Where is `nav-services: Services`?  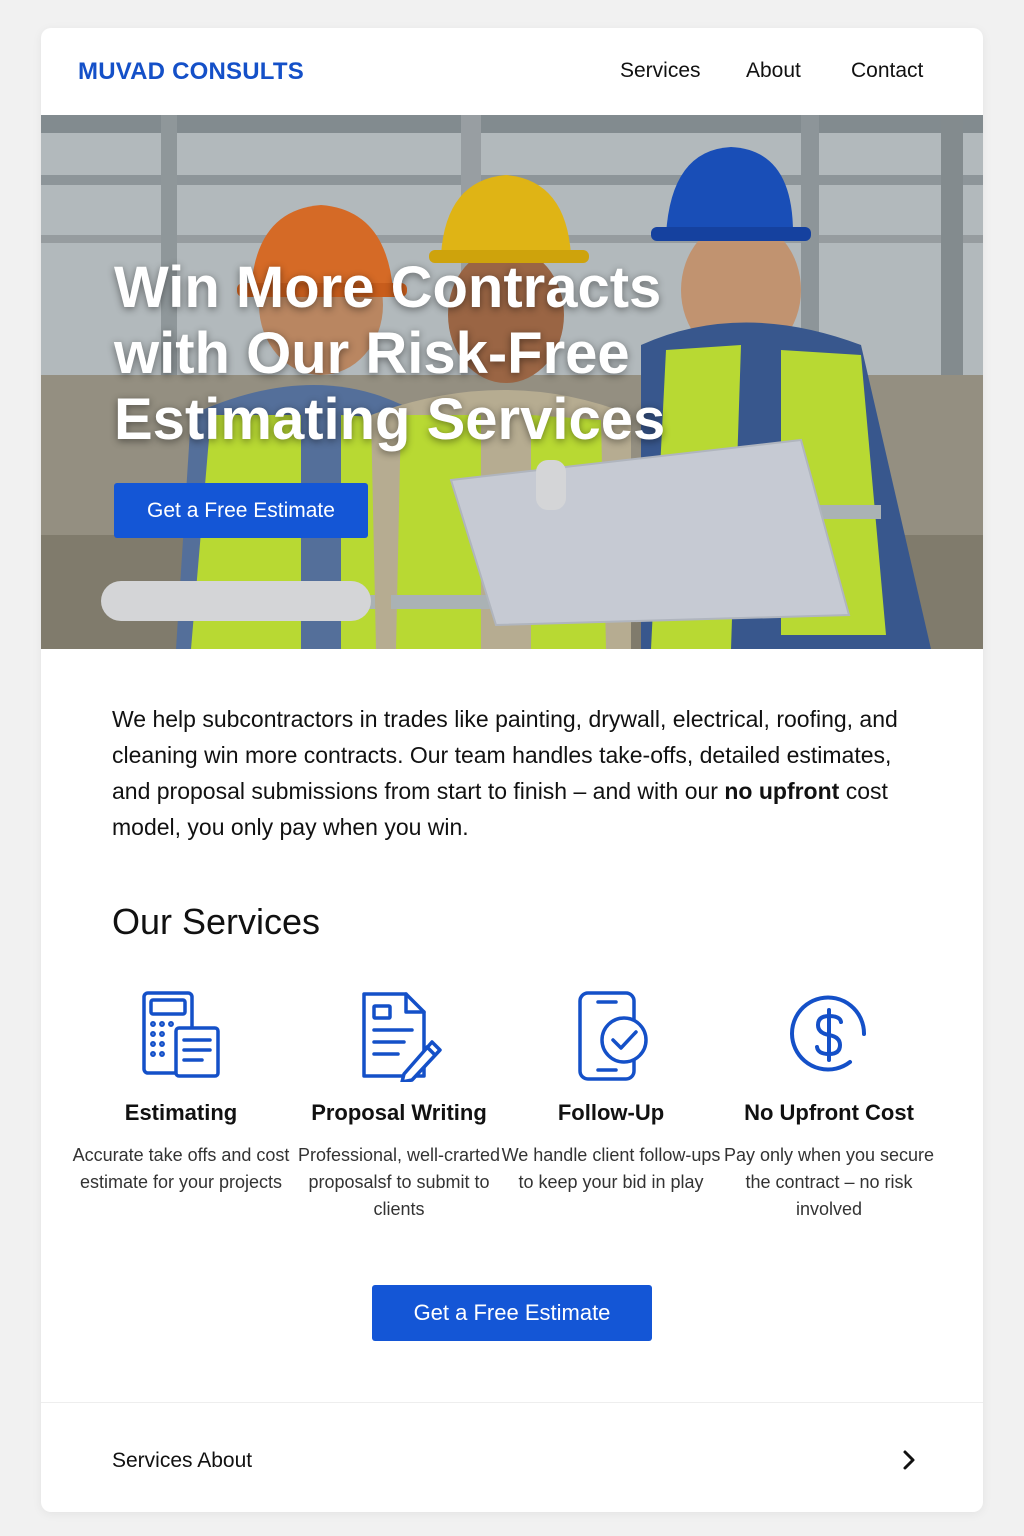
nav-services: Services is located at coordinates (660, 71).